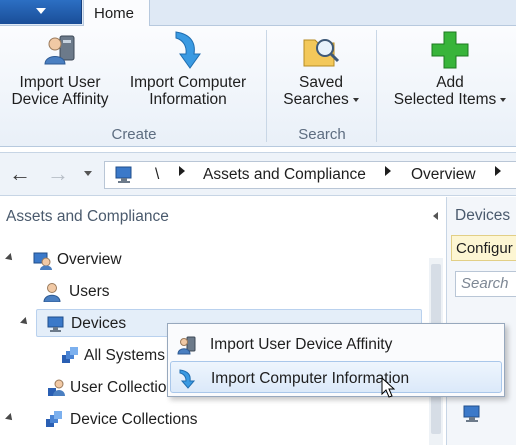 This screenshot has width=516, height=445. Describe the element at coordinates (321, 82) in the screenshot. I see `saved-searches-label-1: Saved` at that location.